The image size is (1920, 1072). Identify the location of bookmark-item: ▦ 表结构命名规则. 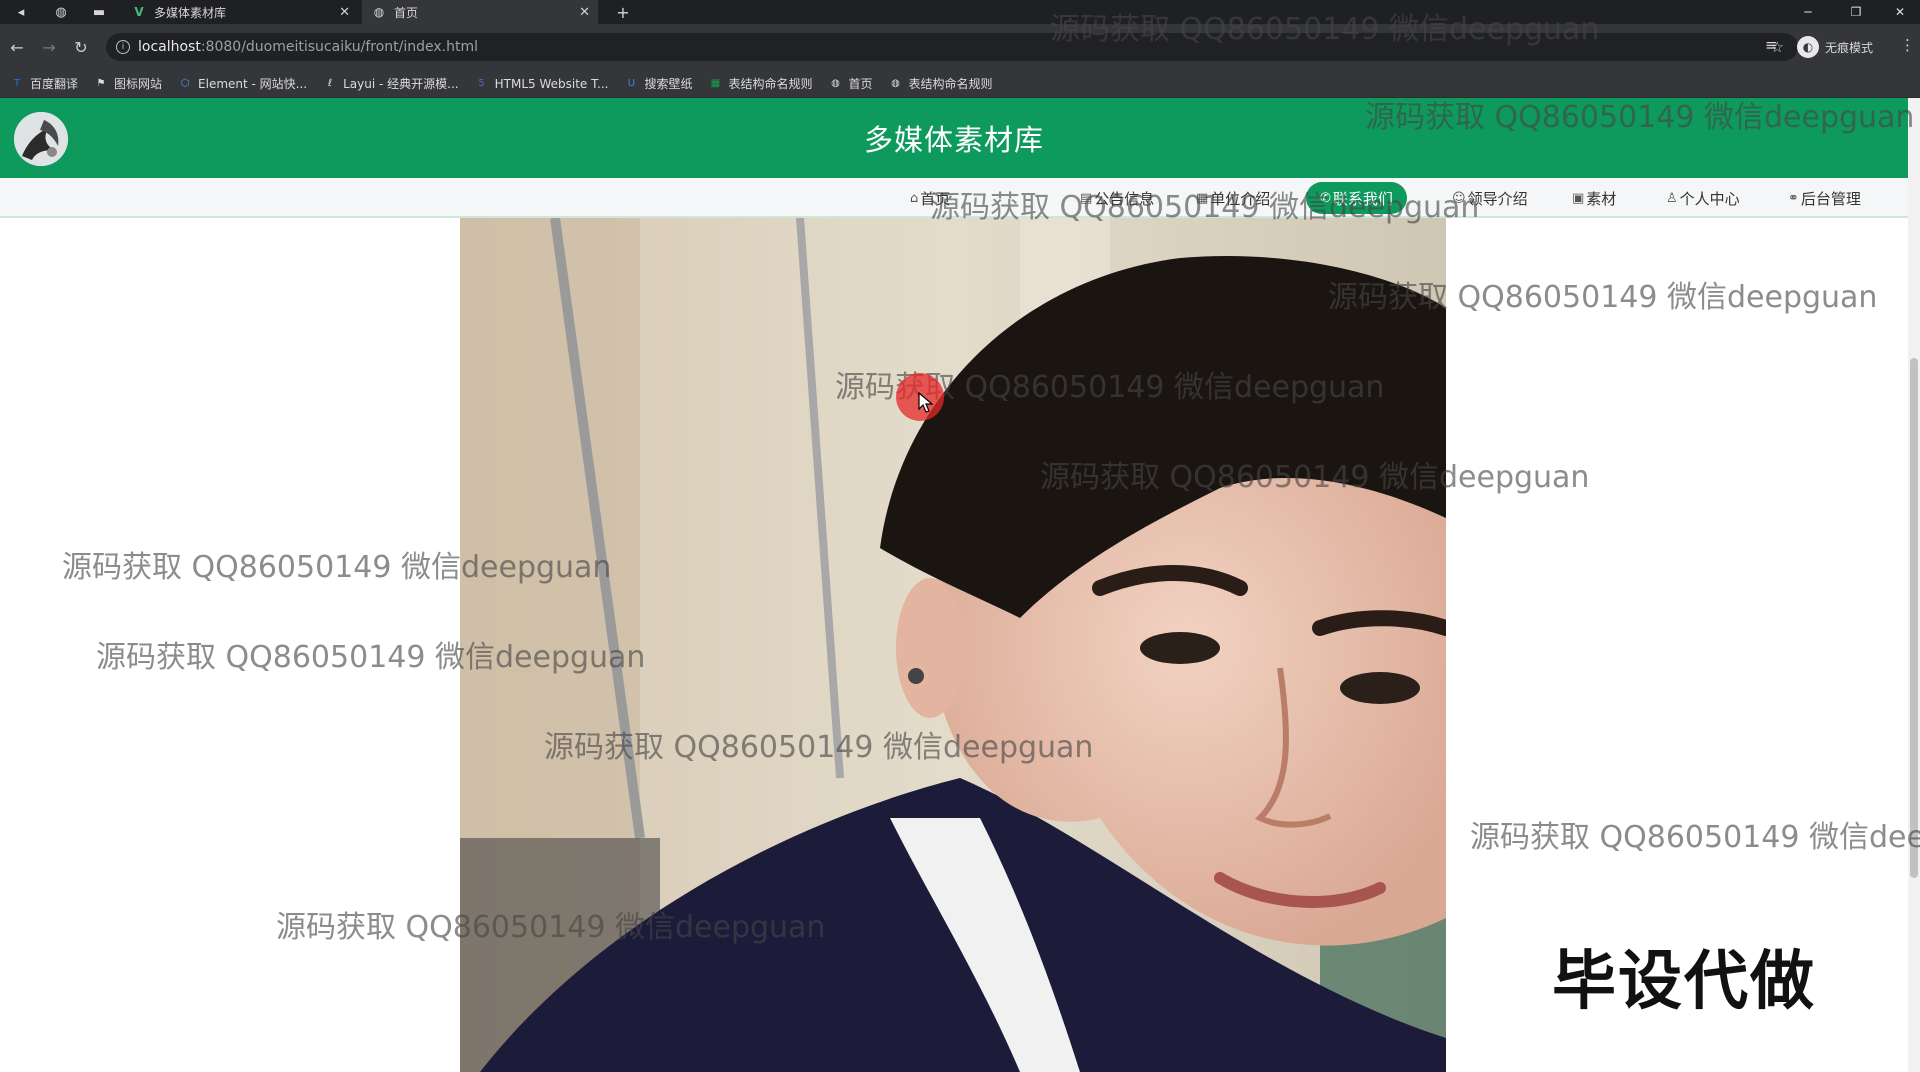
(760, 83).